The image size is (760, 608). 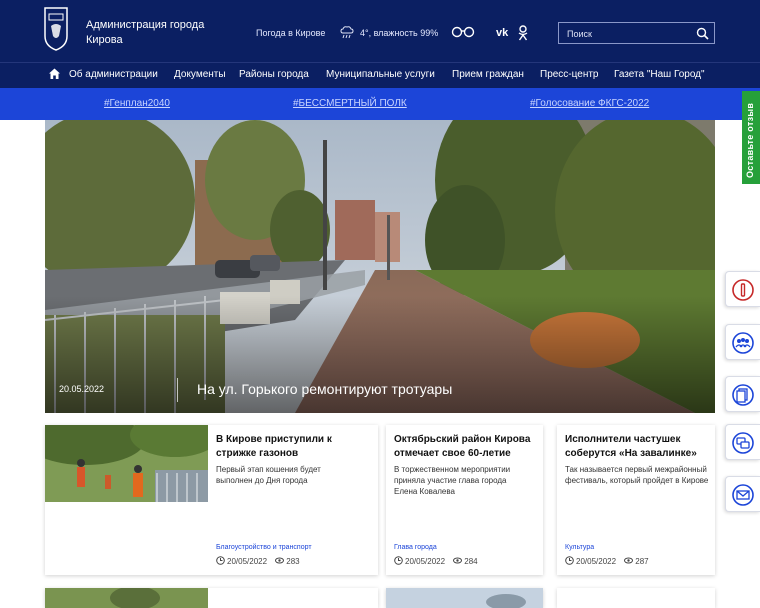 I want to click on vk-icon: vk, so click(x=502, y=33).